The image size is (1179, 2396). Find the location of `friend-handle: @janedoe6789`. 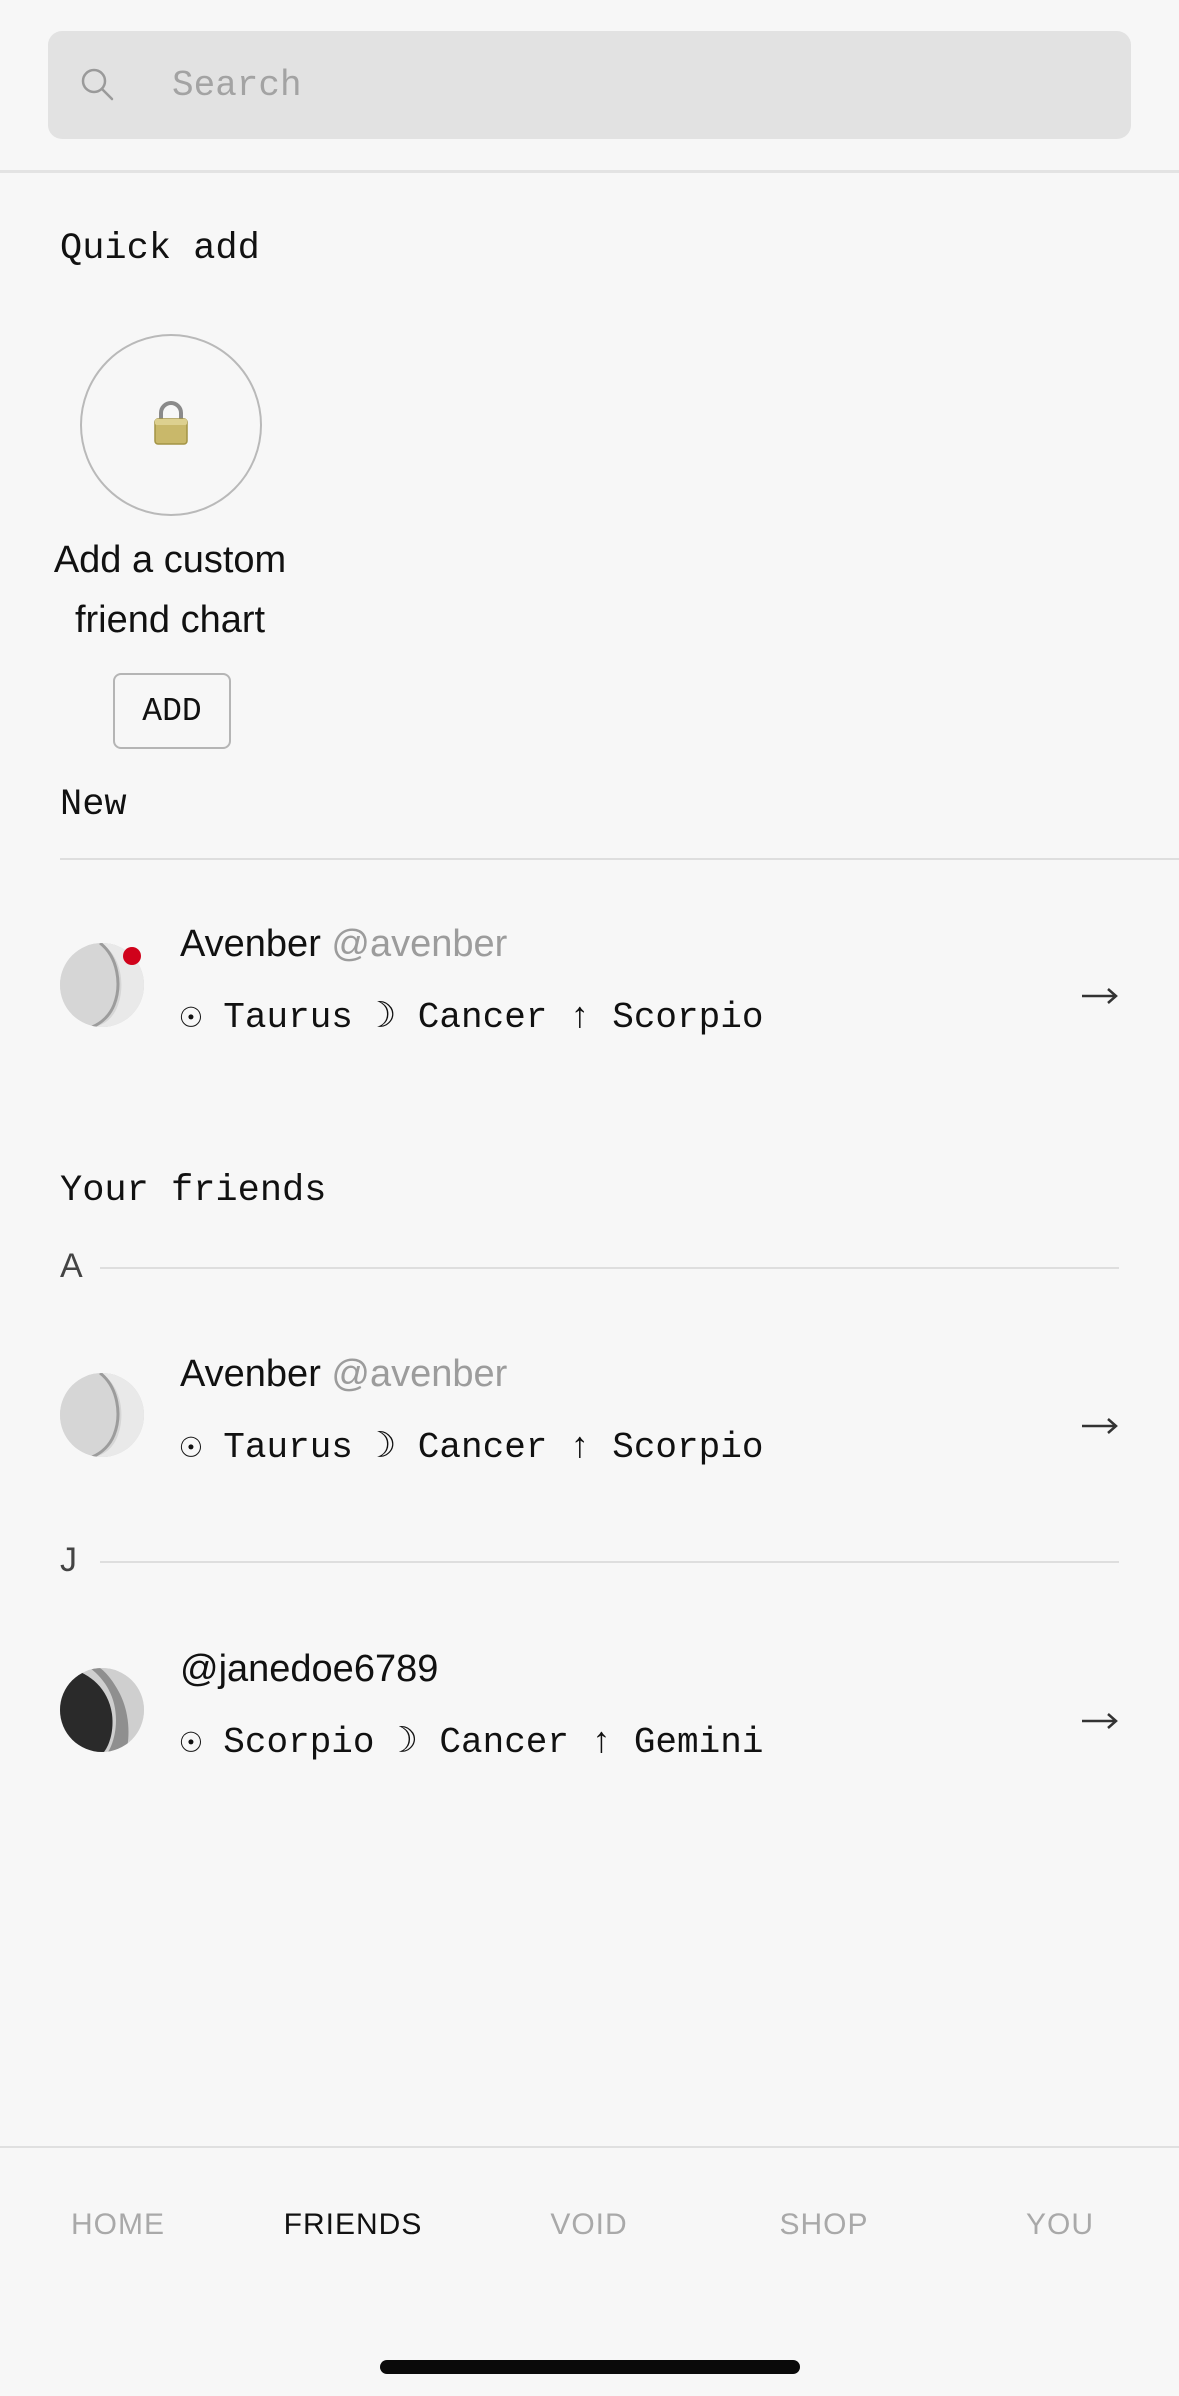

friend-handle: @janedoe6789 is located at coordinates (309, 1669).